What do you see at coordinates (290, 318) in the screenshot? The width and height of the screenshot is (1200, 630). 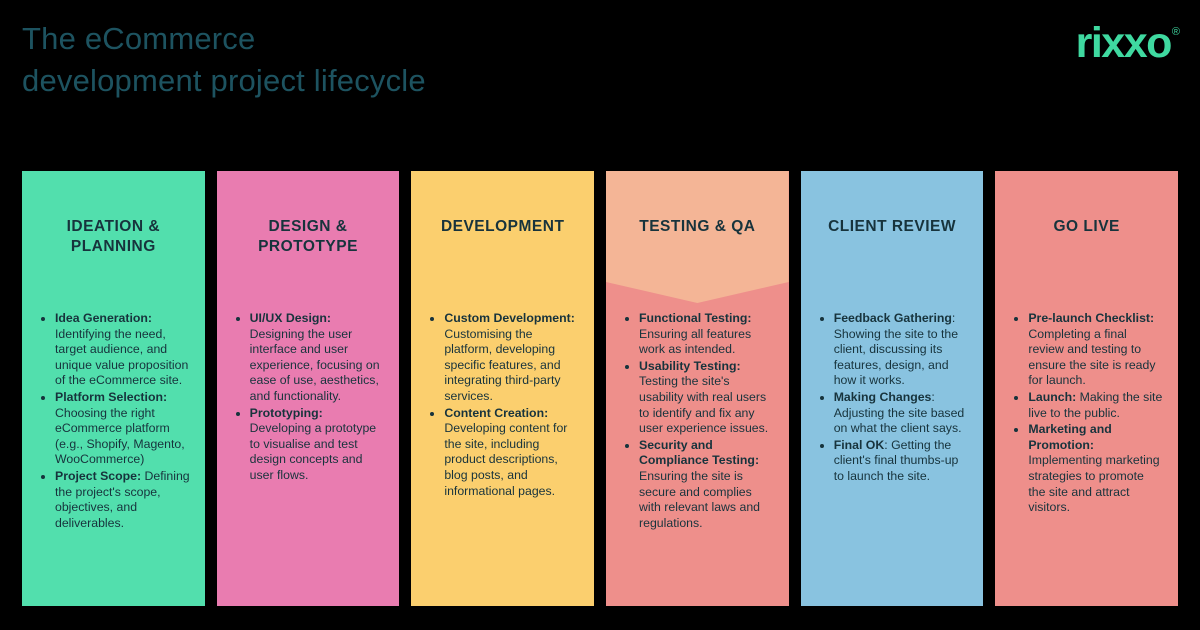 I see `stage-bullet-term: UI/UX Design:` at bounding box center [290, 318].